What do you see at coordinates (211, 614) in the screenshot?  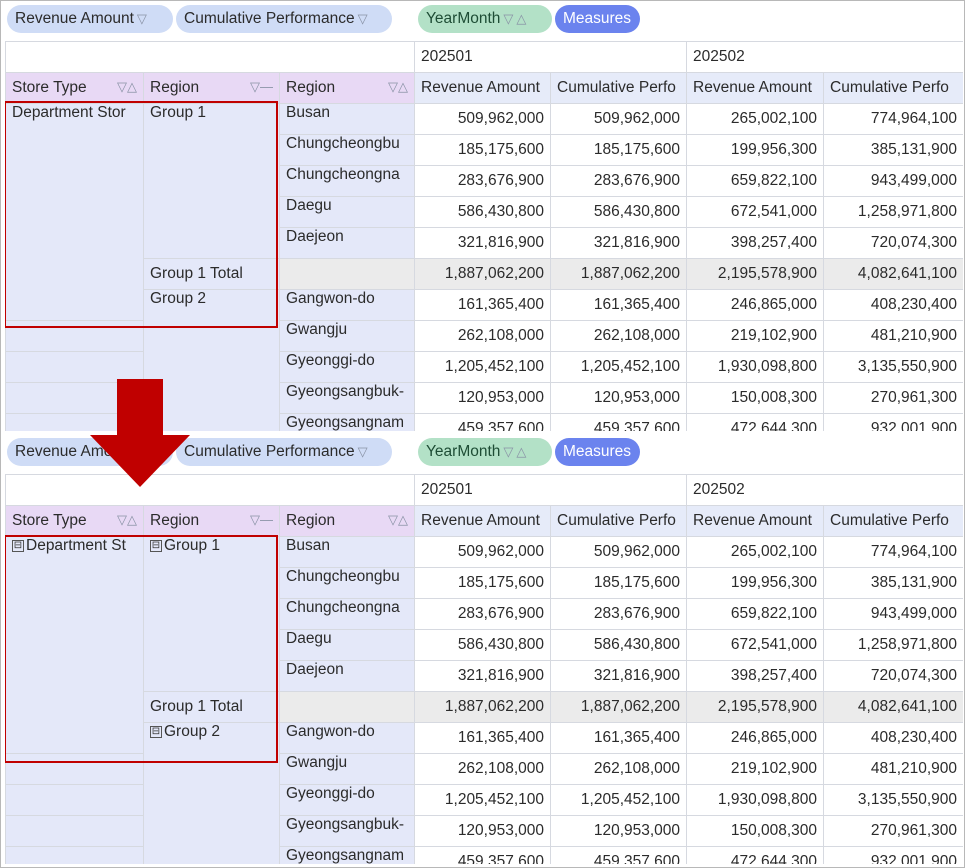 I see `group-cell: ⊟ Group 1` at bounding box center [211, 614].